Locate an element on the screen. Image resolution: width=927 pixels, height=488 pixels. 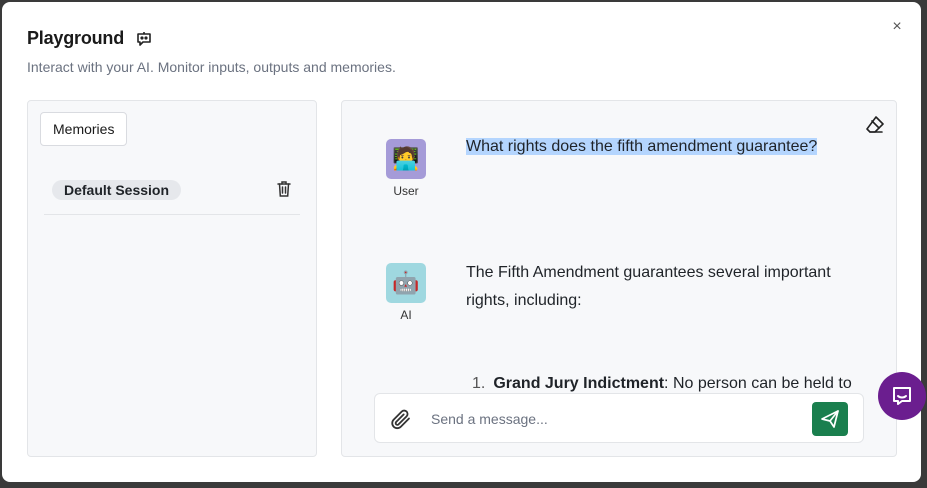
message-composer is located at coordinates (619, 418).